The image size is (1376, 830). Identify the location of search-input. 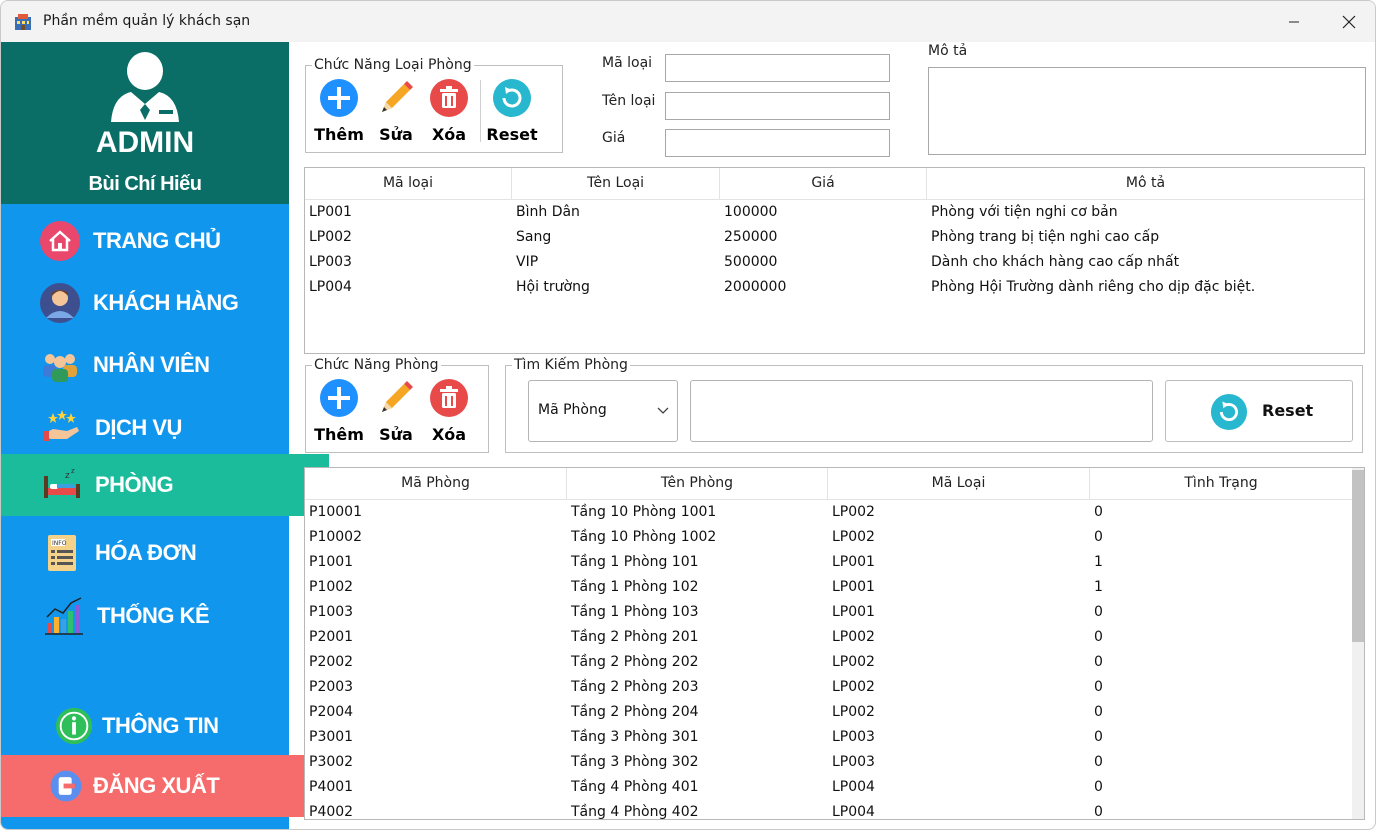
(921, 411).